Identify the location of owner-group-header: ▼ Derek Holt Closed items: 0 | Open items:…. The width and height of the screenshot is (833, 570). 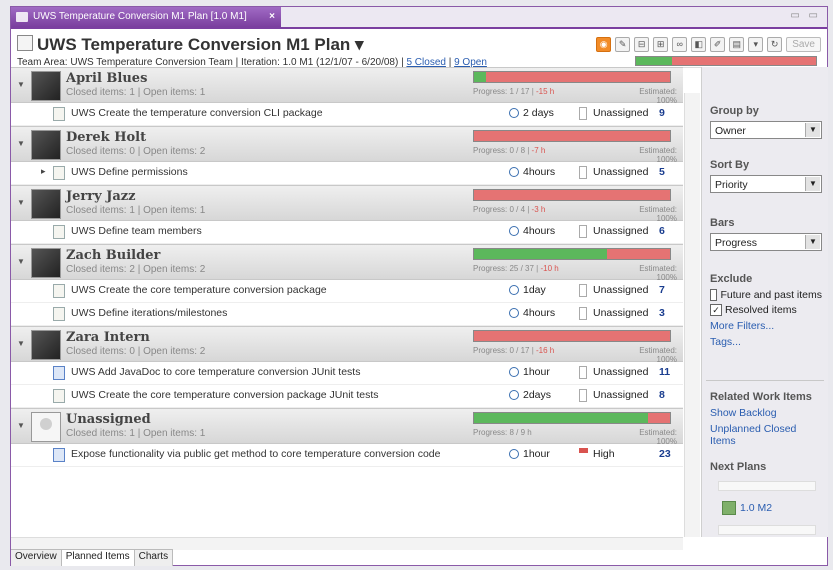
(347, 145).